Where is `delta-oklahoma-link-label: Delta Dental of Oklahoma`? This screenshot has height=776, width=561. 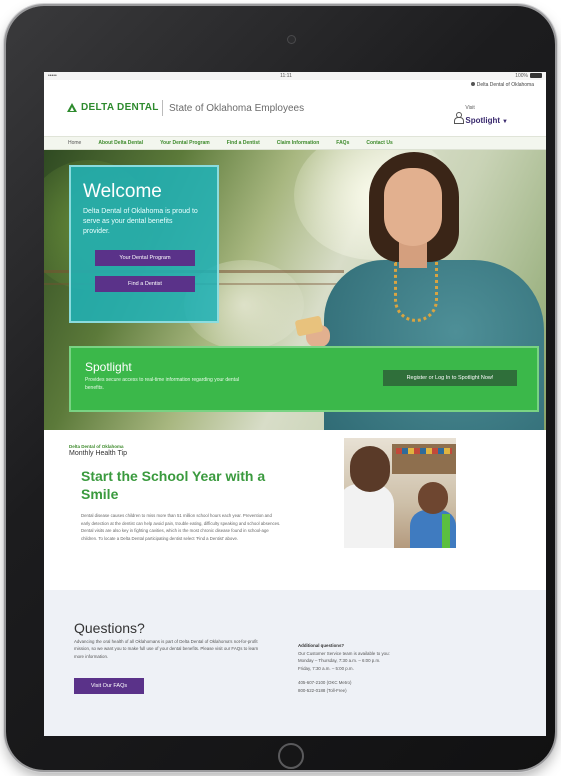
delta-oklahoma-link-label: Delta Dental of Oklahoma is located at coordinates (505, 85).